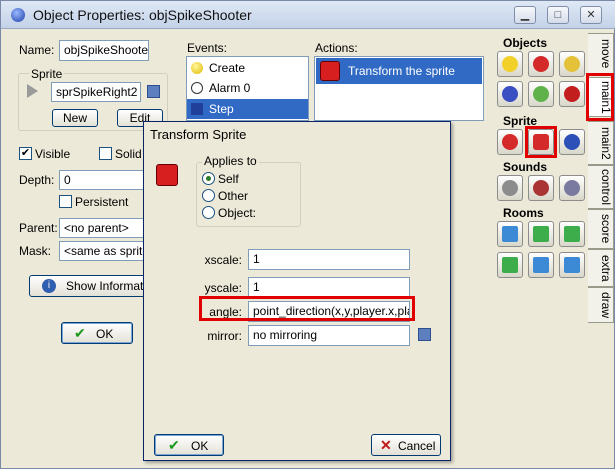 Image resolution: width=615 pixels, height=469 pixels. What do you see at coordinates (104, 180) in the screenshot?
I see `depth-input: 0` at bounding box center [104, 180].